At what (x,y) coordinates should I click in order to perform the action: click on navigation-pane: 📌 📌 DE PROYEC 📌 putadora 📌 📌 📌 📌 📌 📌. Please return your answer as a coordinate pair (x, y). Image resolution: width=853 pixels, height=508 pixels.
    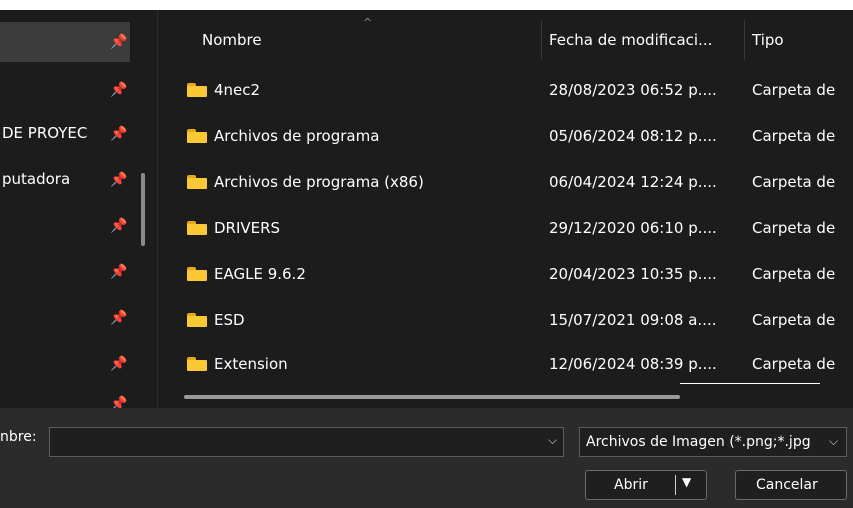
    Looking at the image, I should click on (78, 209).